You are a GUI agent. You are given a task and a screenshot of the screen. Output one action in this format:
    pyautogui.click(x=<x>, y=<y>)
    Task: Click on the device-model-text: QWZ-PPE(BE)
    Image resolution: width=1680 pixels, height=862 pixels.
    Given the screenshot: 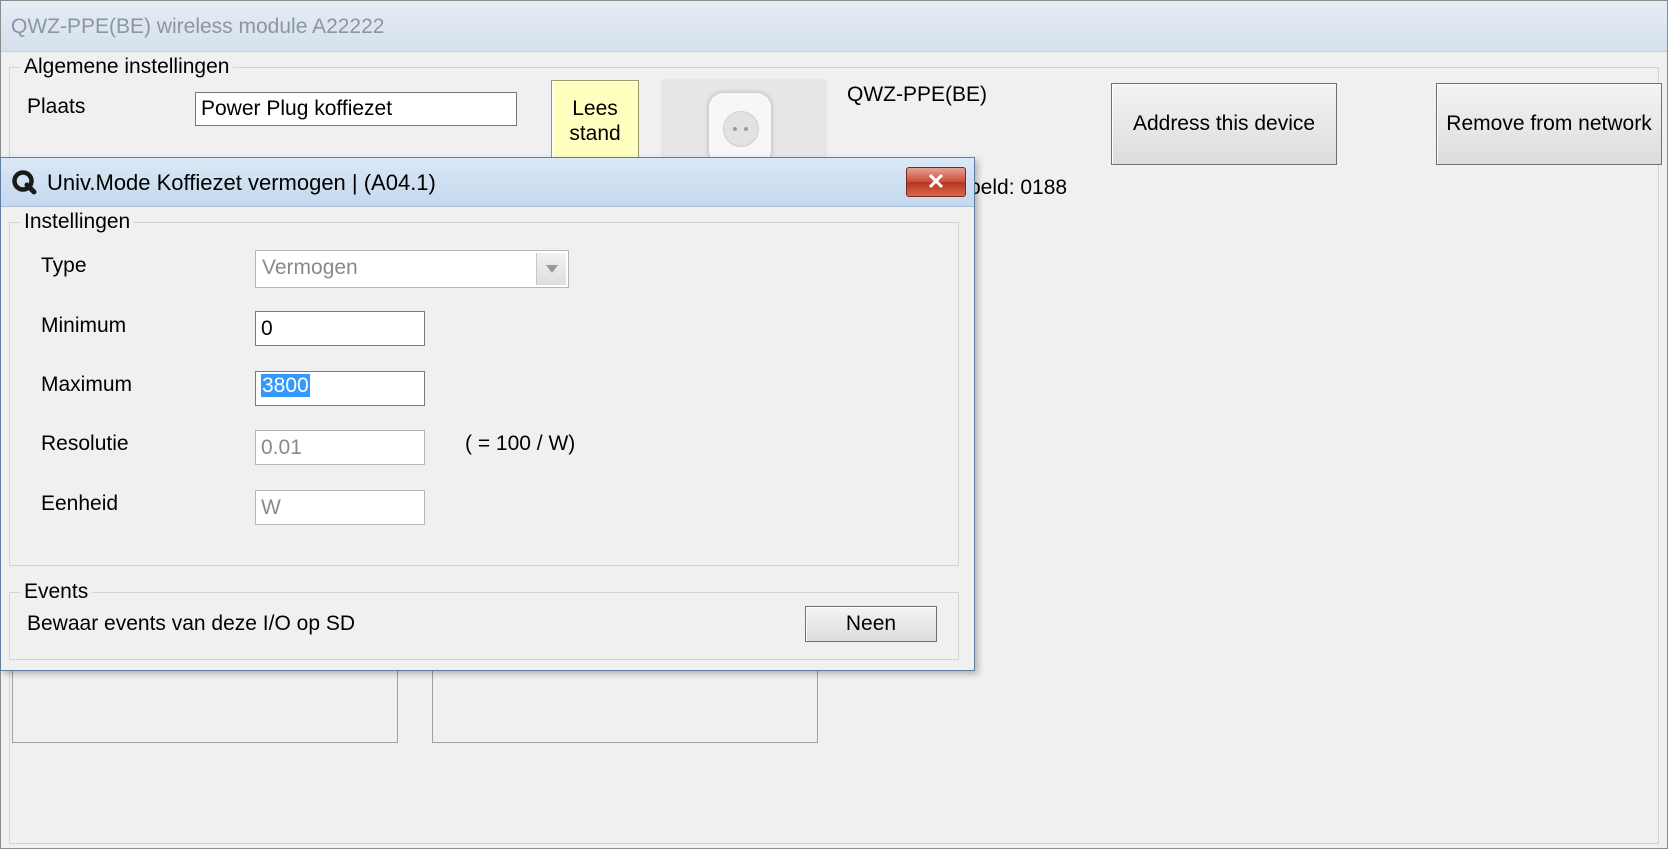 What is the action you would take?
    pyautogui.click(x=917, y=94)
    